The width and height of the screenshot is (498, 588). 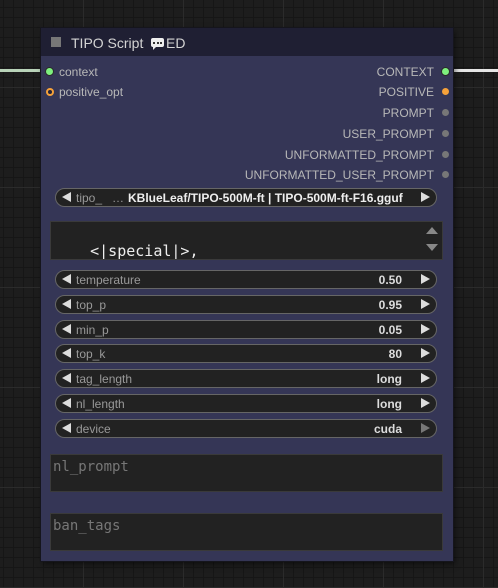 I want to click on output-slot-prompt: PROMPT, so click(x=416, y=113).